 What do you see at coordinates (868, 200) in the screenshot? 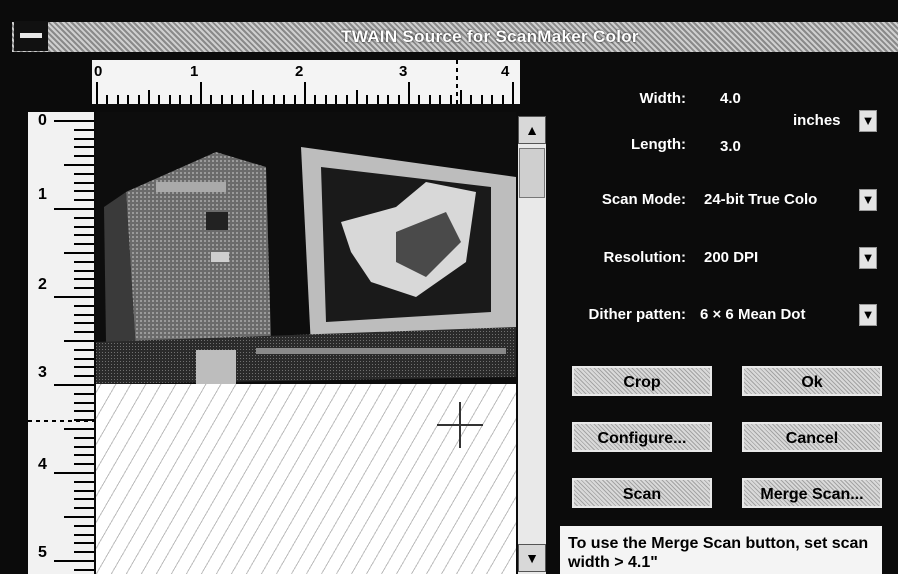
I see `scan-mode-dropdown-arrow-icon: ▼` at bounding box center [868, 200].